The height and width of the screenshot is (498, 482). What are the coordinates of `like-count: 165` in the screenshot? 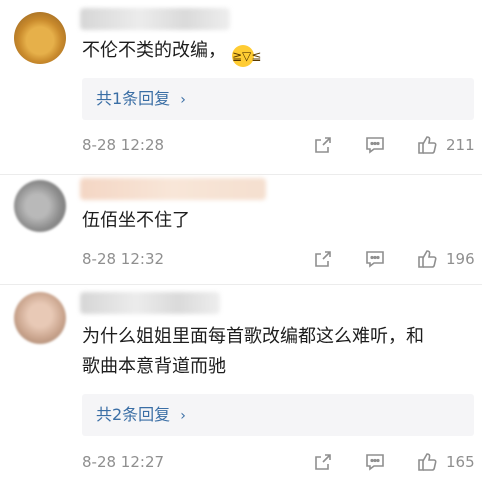 It's located at (460, 462).